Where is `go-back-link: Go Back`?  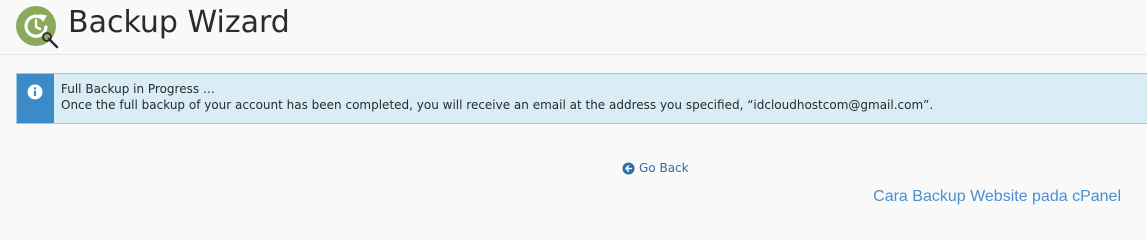
go-back-link: Go Back is located at coordinates (655, 168).